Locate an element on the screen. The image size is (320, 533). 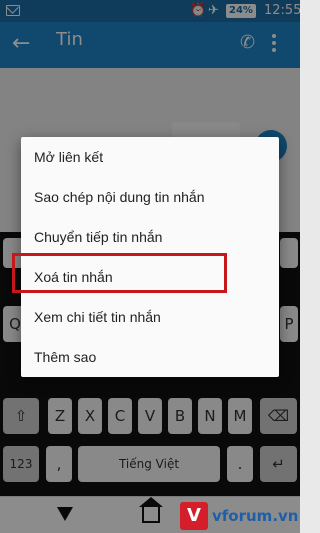
watermark-logo: V is located at coordinates (194, 516).